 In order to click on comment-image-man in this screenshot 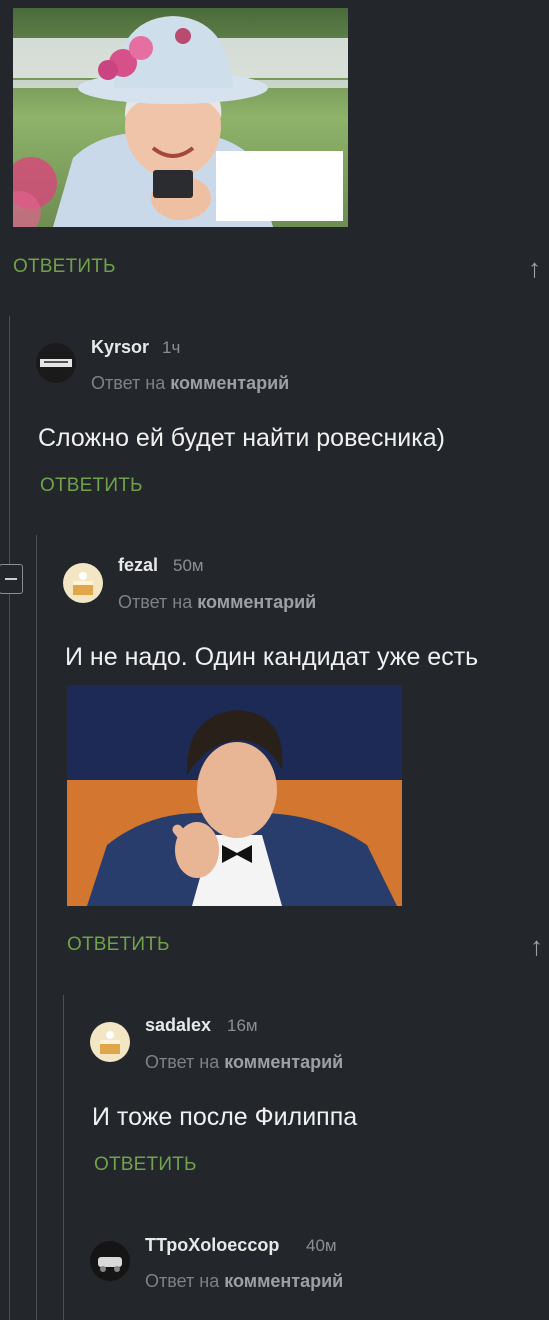, I will do `click(234, 795)`.